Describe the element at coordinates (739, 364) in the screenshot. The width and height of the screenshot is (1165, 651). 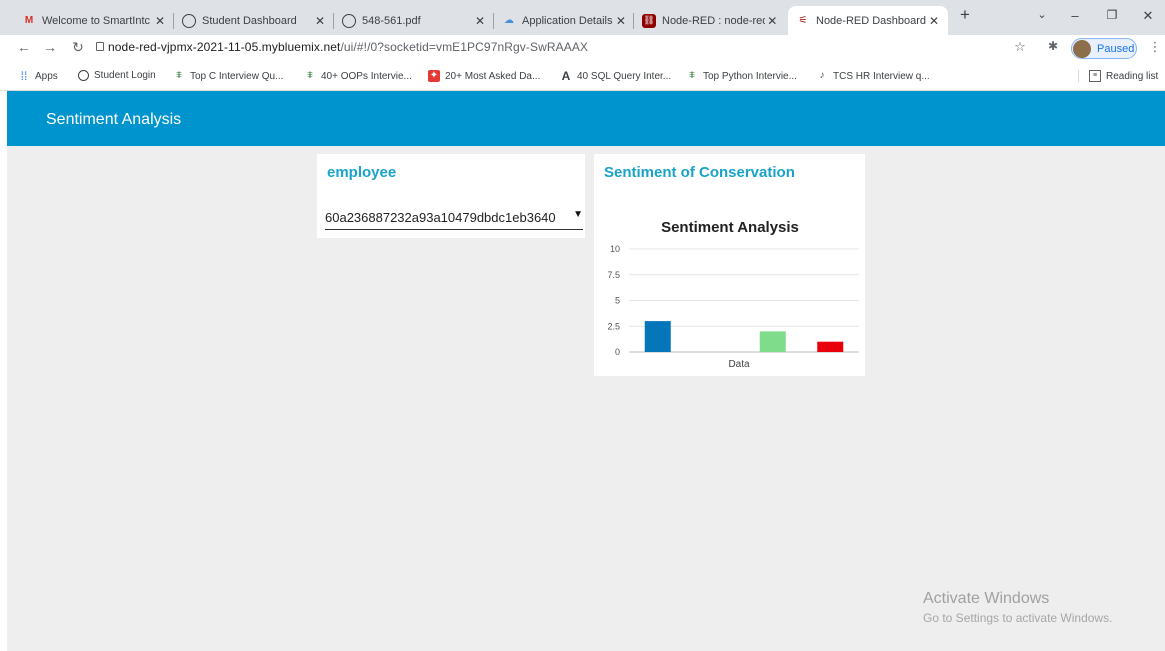
I see `x-tick-label: Data` at that location.